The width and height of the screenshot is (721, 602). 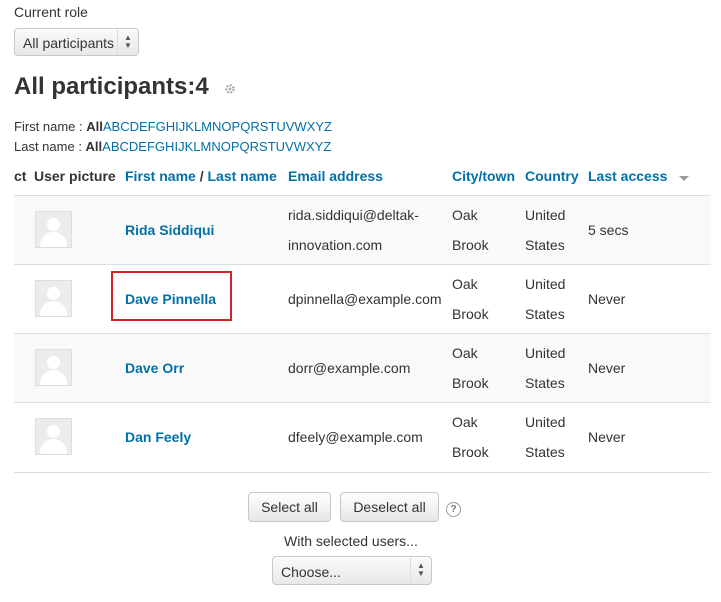 What do you see at coordinates (115, 146) in the screenshot?
I see `last-name-letter-b: B` at bounding box center [115, 146].